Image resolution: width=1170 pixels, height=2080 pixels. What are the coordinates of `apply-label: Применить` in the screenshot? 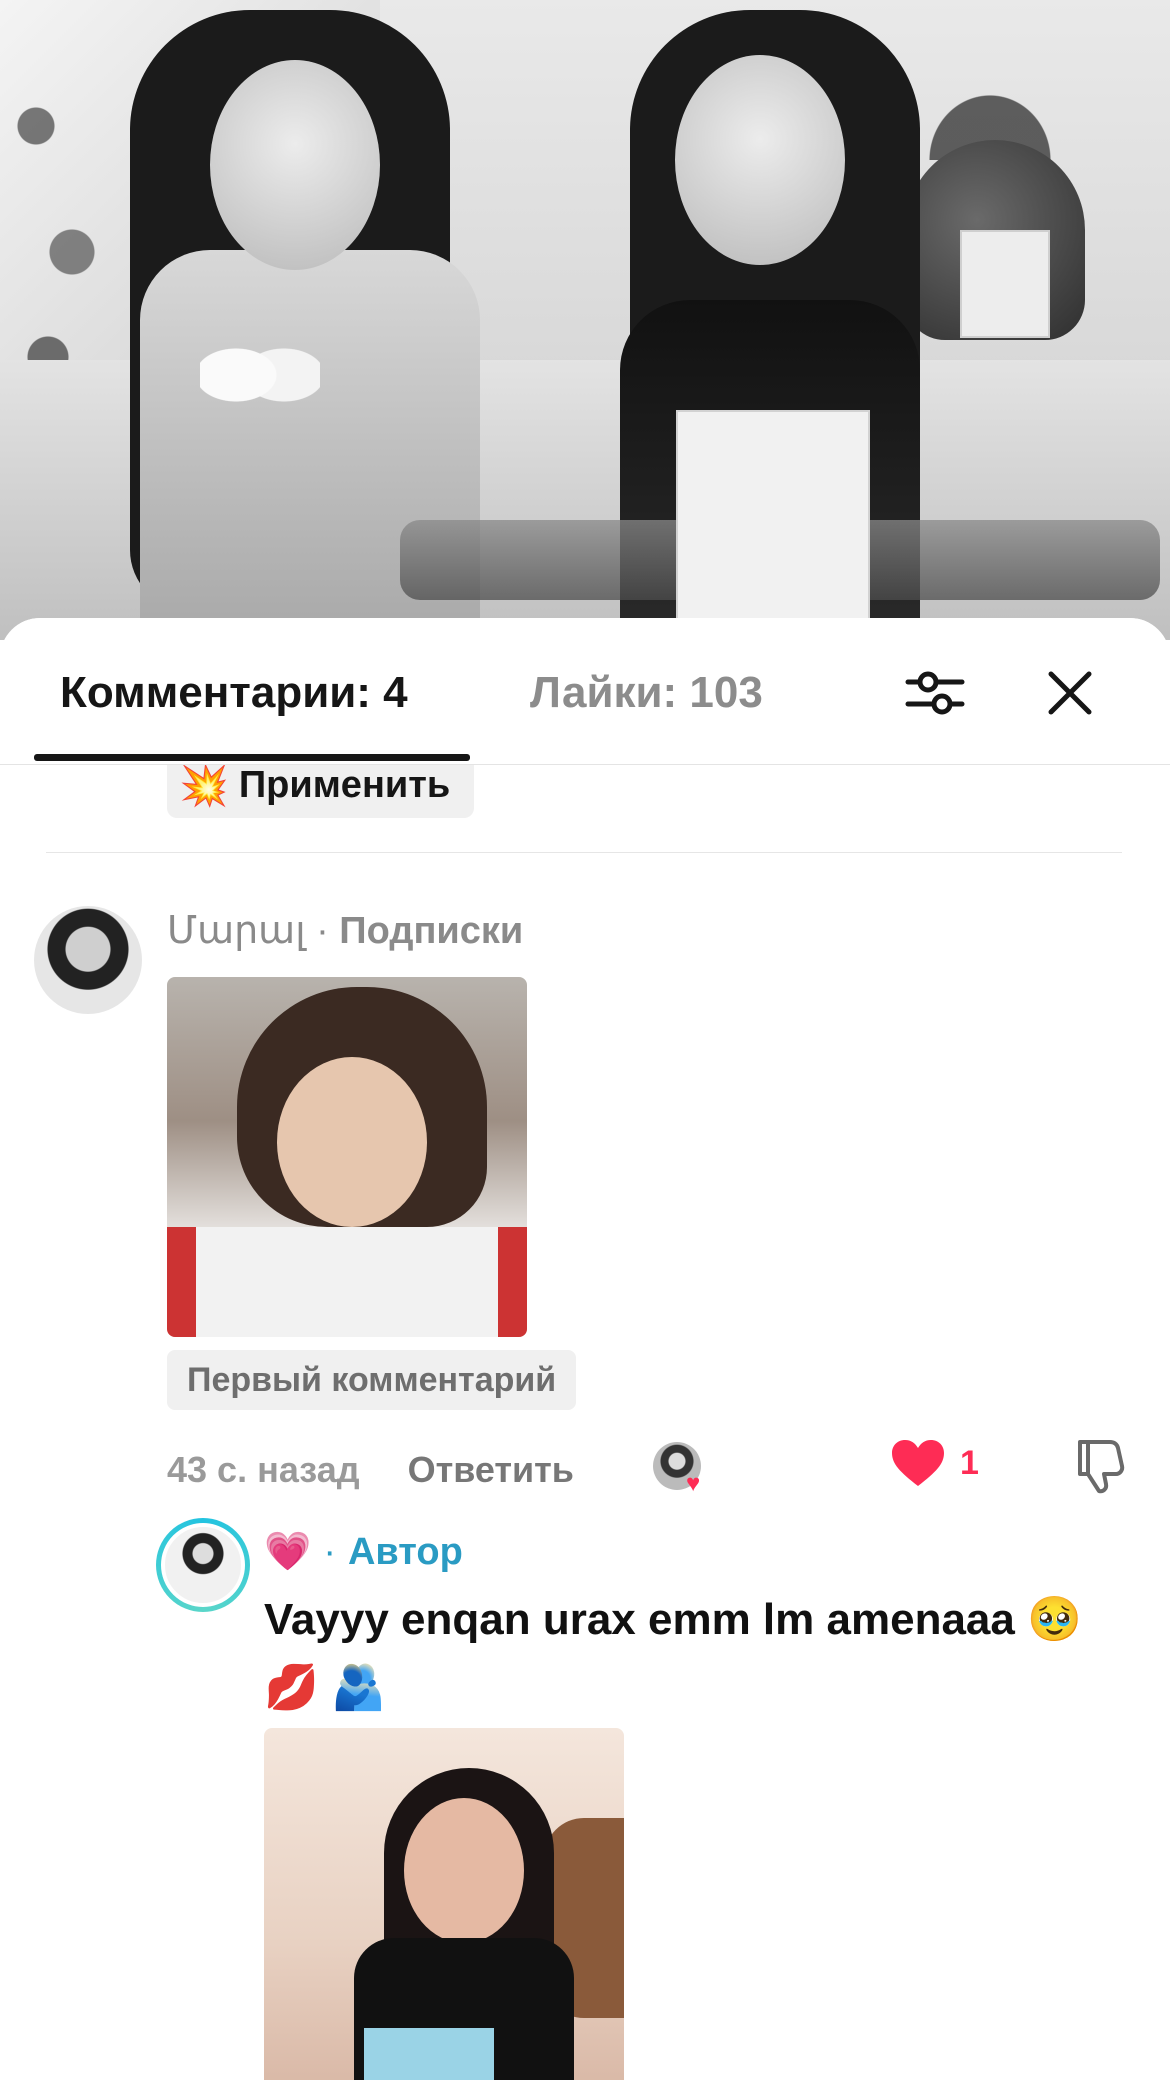 It's located at (344, 784).